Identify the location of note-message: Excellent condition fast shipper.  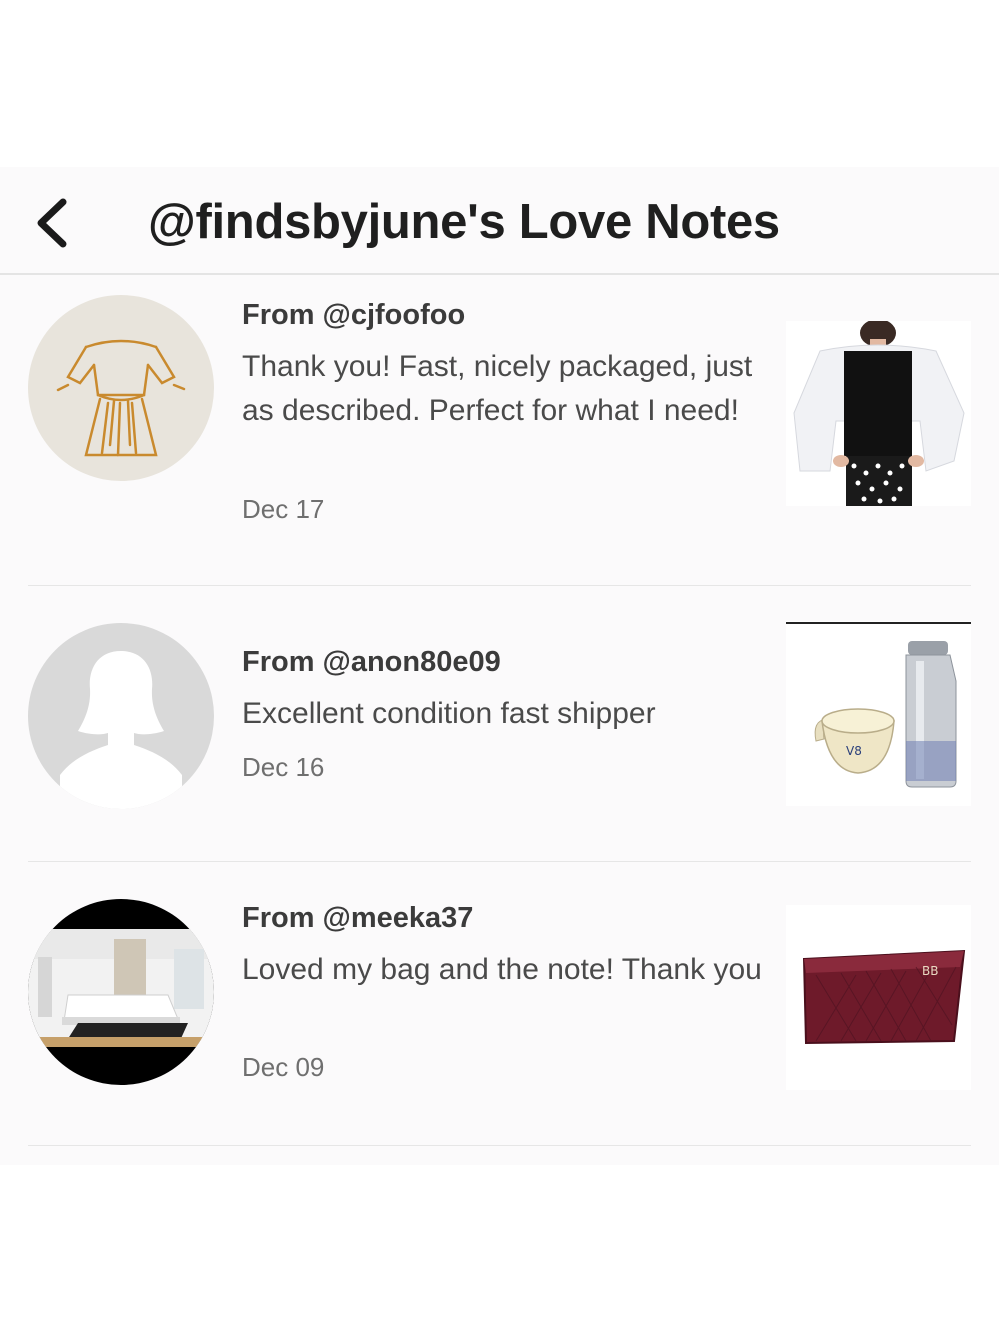
(449, 713).